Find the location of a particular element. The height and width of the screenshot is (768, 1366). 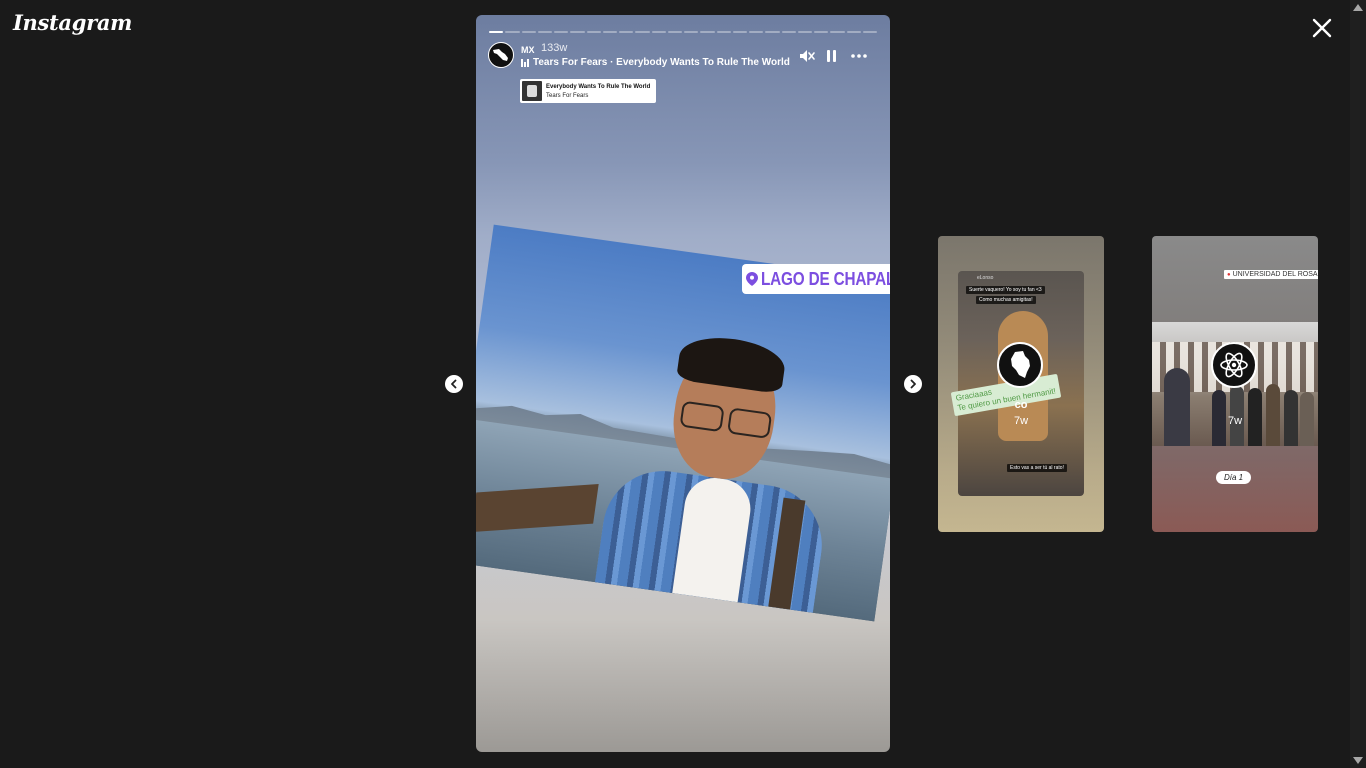

pause-icon is located at coordinates (831, 56).